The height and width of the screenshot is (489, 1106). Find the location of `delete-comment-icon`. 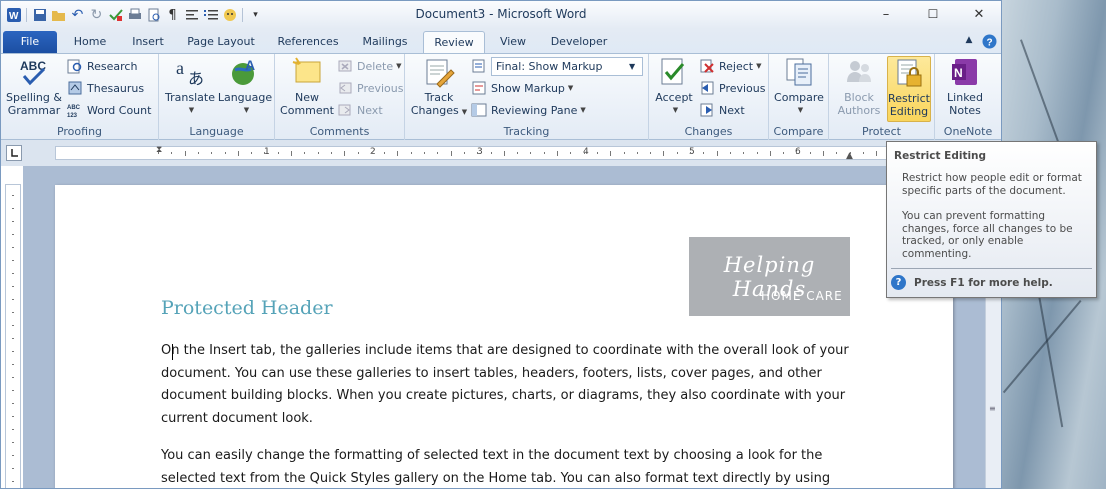

delete-comment-icon is located at coordinates (345, 66).